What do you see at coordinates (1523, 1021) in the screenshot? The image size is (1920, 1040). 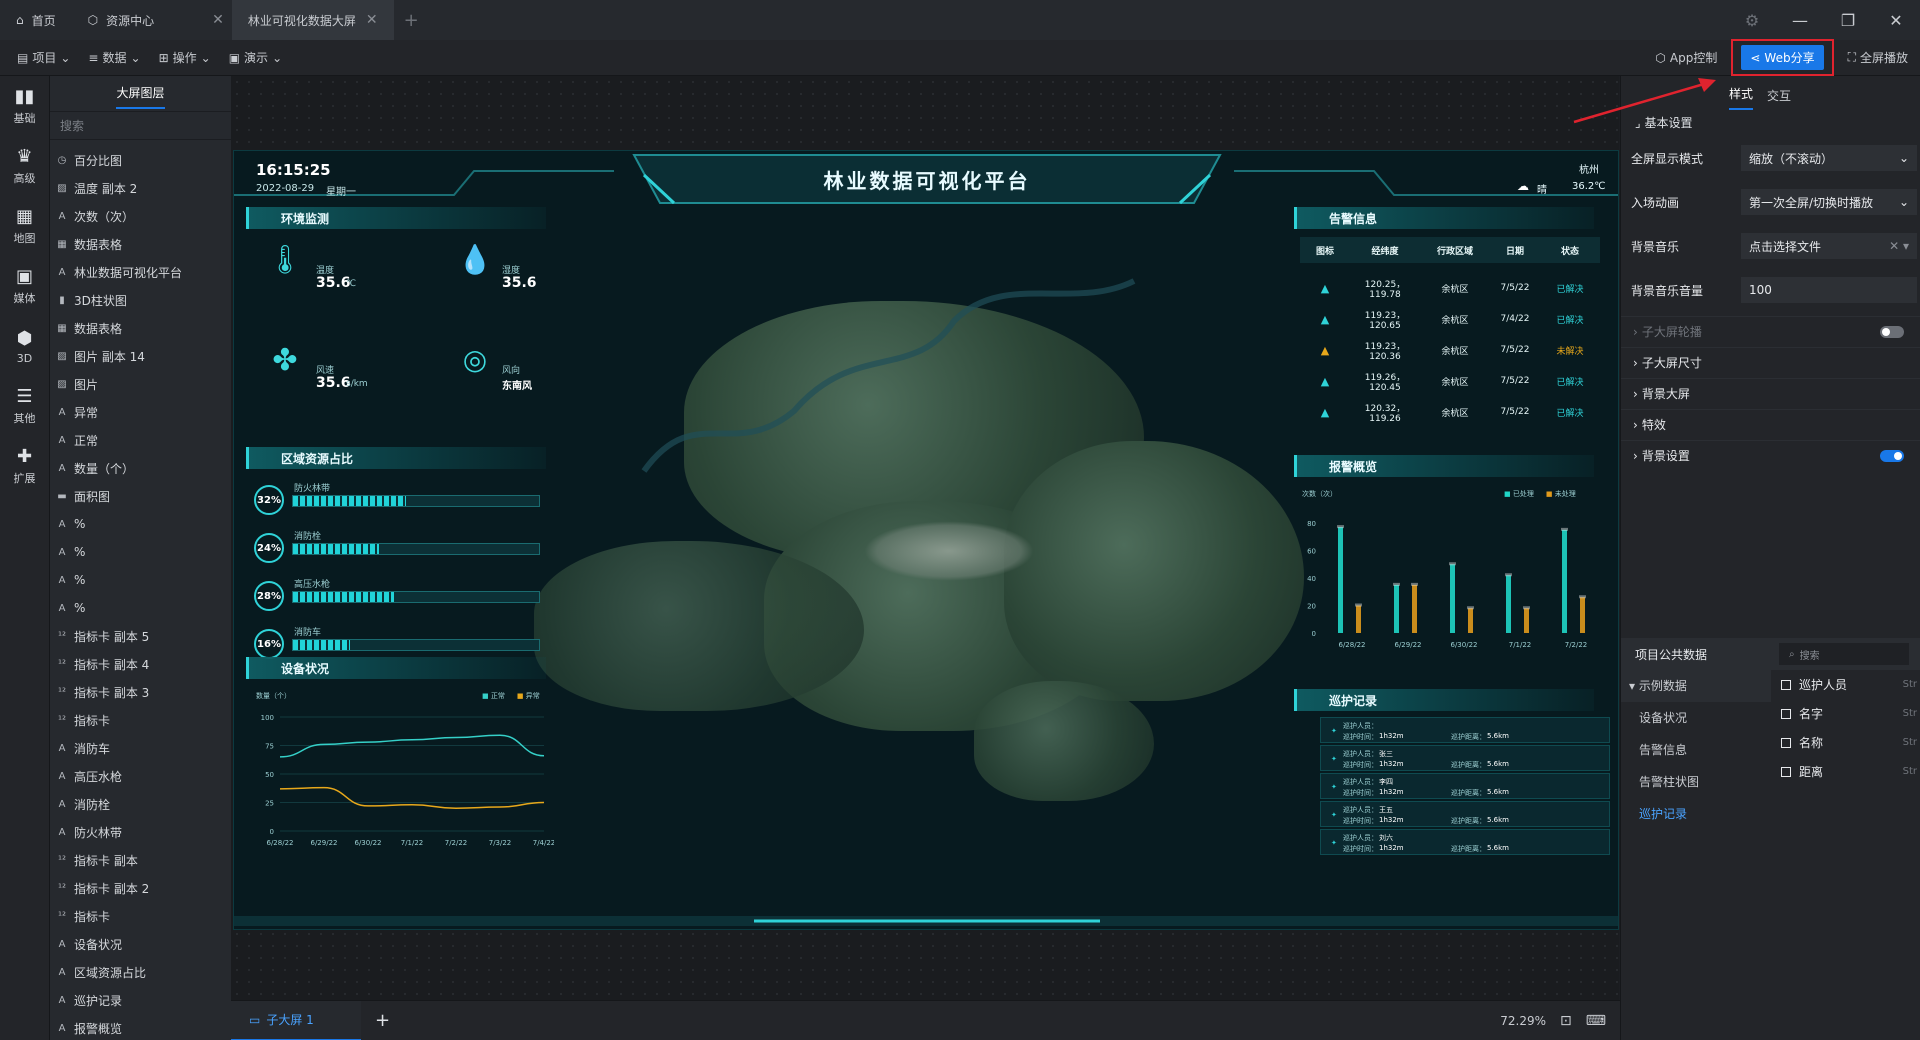 I see `zoom-level: 72.29%` at bounding box center [1523, 1021].